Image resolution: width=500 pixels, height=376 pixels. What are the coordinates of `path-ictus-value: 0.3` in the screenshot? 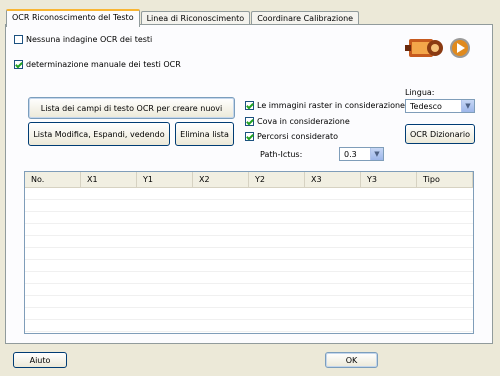 It's located at (350, 154).